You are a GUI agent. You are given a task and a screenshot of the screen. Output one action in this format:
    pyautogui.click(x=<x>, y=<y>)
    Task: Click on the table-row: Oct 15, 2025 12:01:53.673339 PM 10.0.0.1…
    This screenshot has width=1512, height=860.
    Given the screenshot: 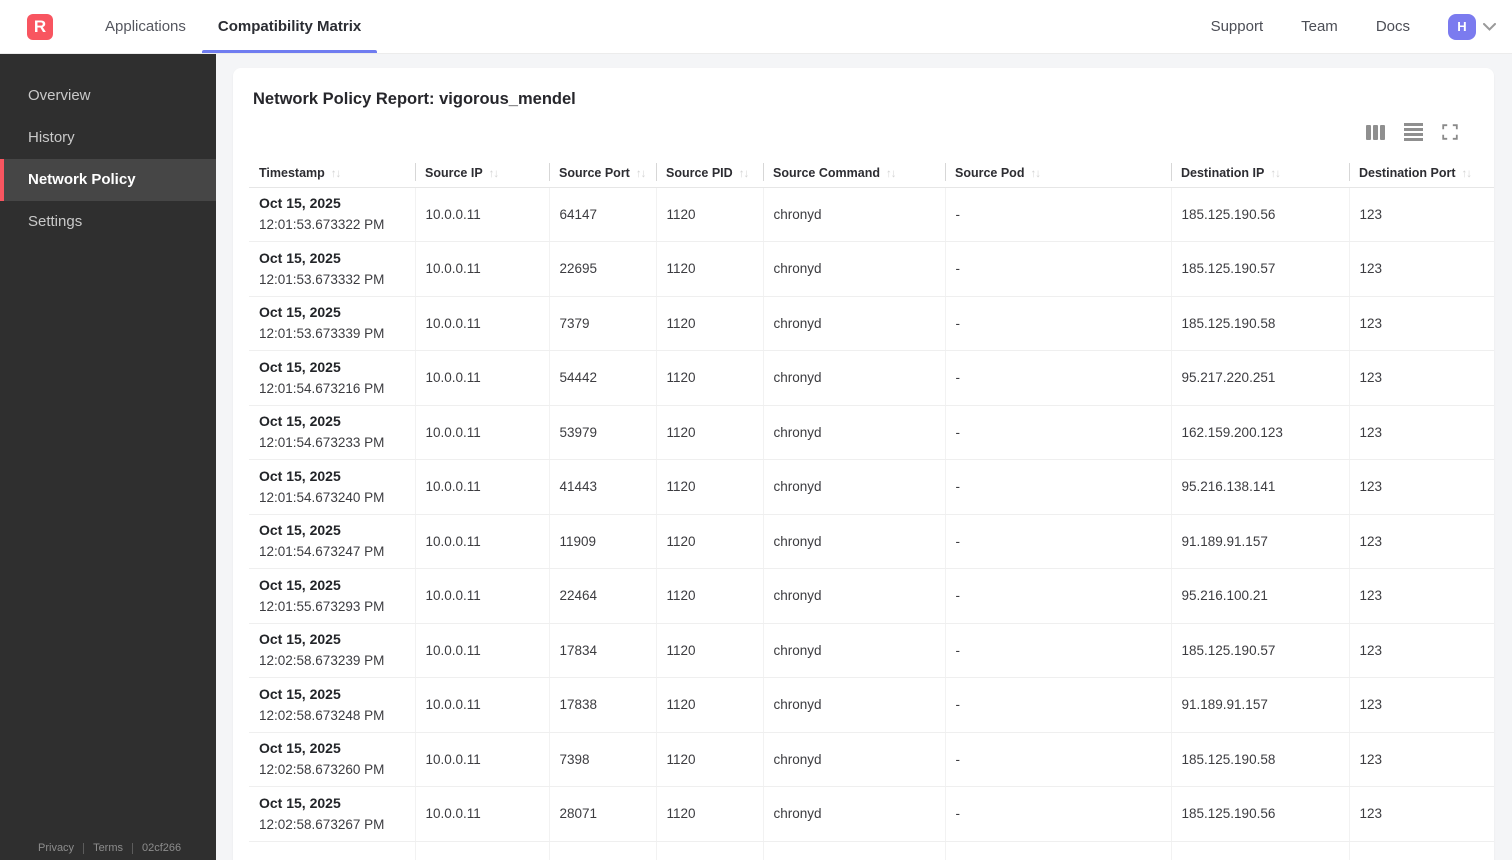 What is the action you would take?
    pyautogui.click(x=871, y=323)
    